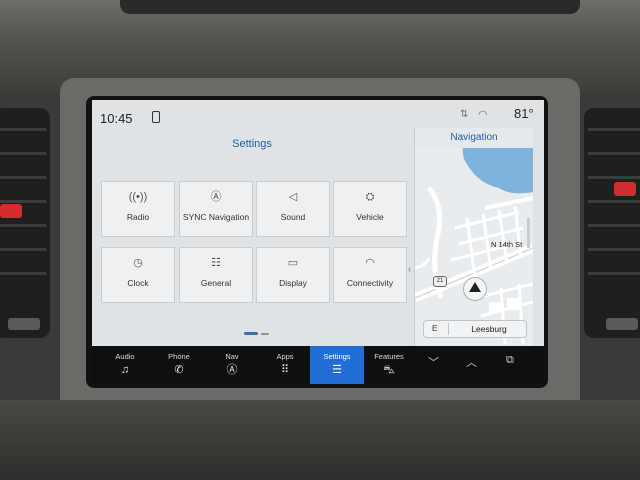 This screenshot has width=640, height=480. What do you see at coordinates (370, 209) in the screenshot?
I see `settings-tile-vehicle: ⛭ Vehicle` at bounding box center [370, 209].